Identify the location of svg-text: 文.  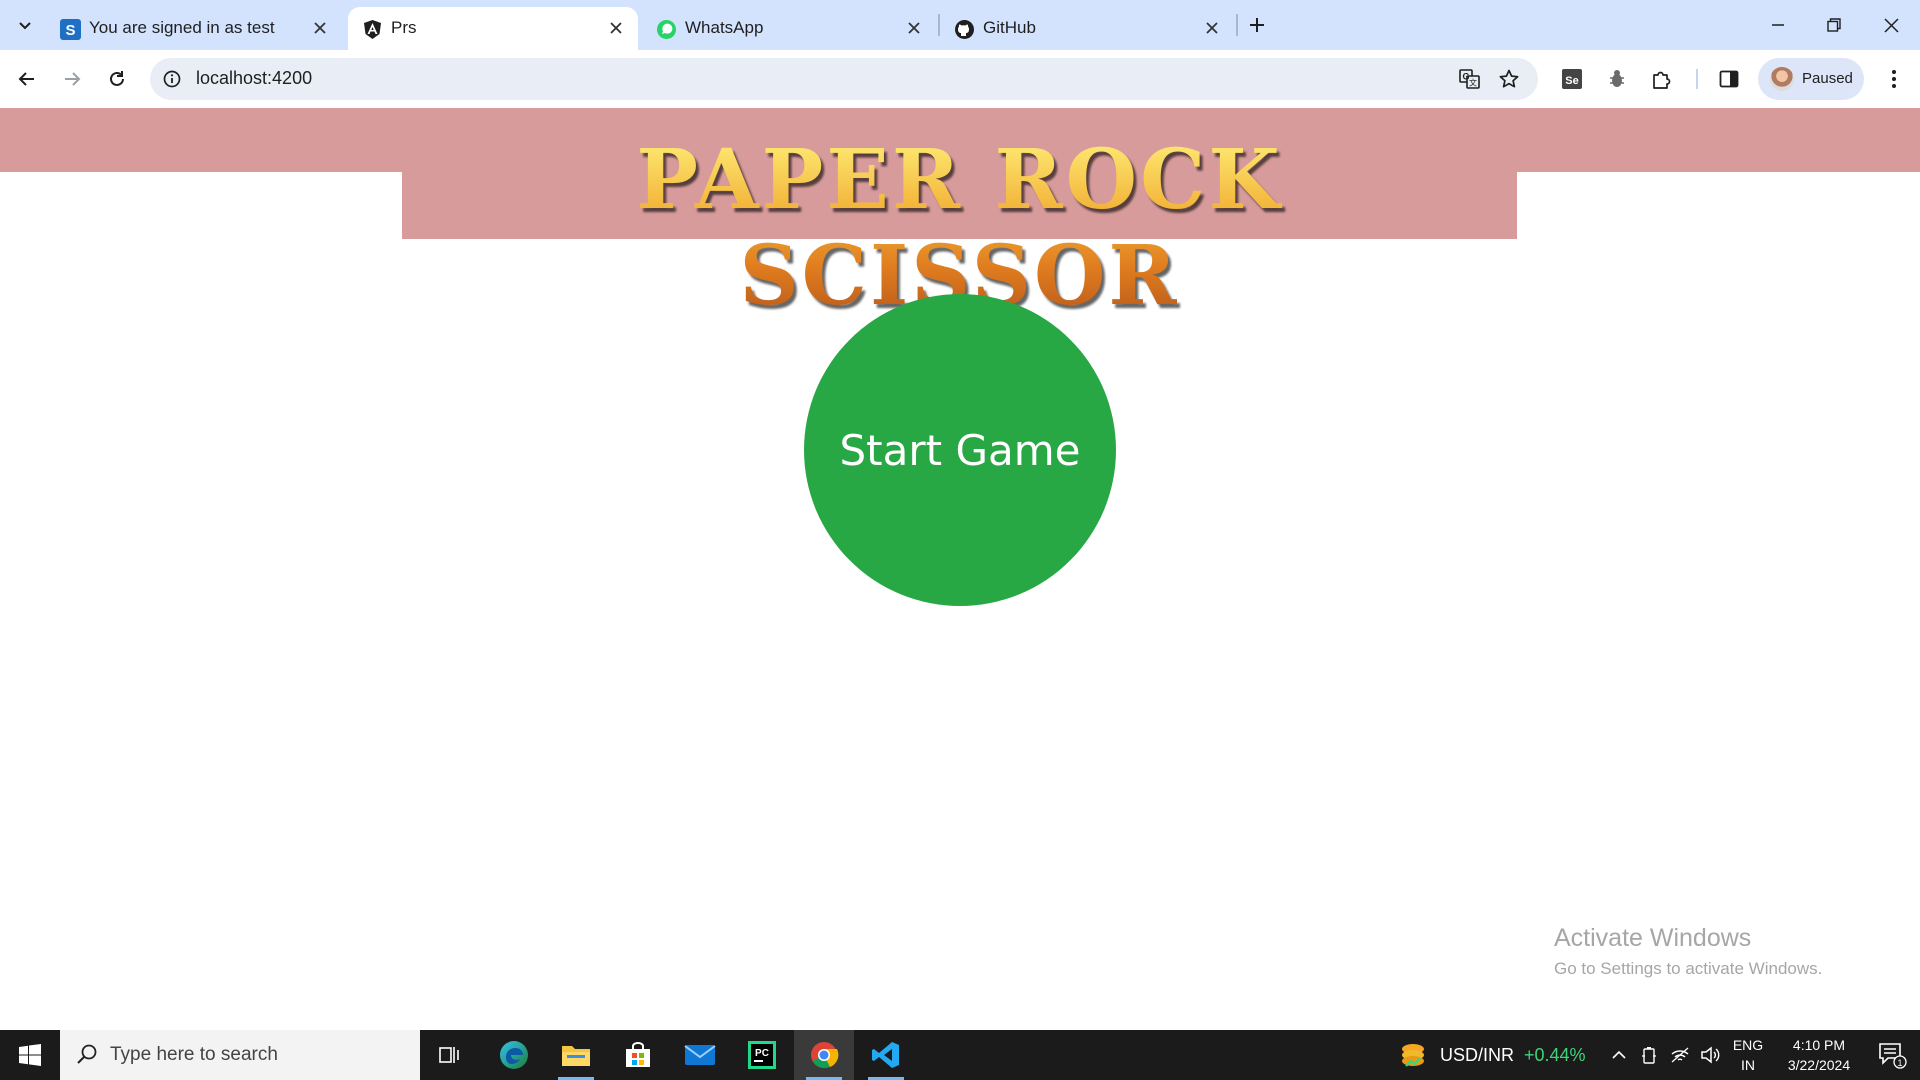
(1473, 83).